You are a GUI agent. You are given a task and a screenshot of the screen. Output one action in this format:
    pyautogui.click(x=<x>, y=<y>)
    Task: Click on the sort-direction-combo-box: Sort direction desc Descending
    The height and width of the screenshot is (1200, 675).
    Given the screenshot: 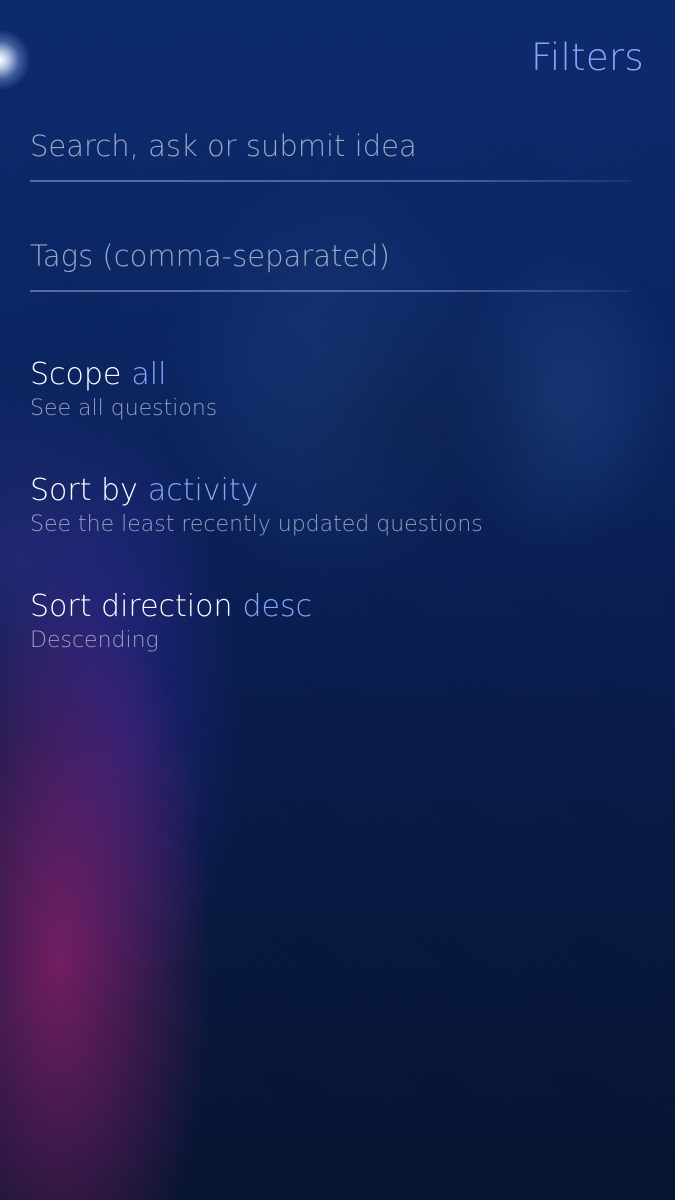 What is the action you would take?
    pyautogui.click(x=340, y=621)
    